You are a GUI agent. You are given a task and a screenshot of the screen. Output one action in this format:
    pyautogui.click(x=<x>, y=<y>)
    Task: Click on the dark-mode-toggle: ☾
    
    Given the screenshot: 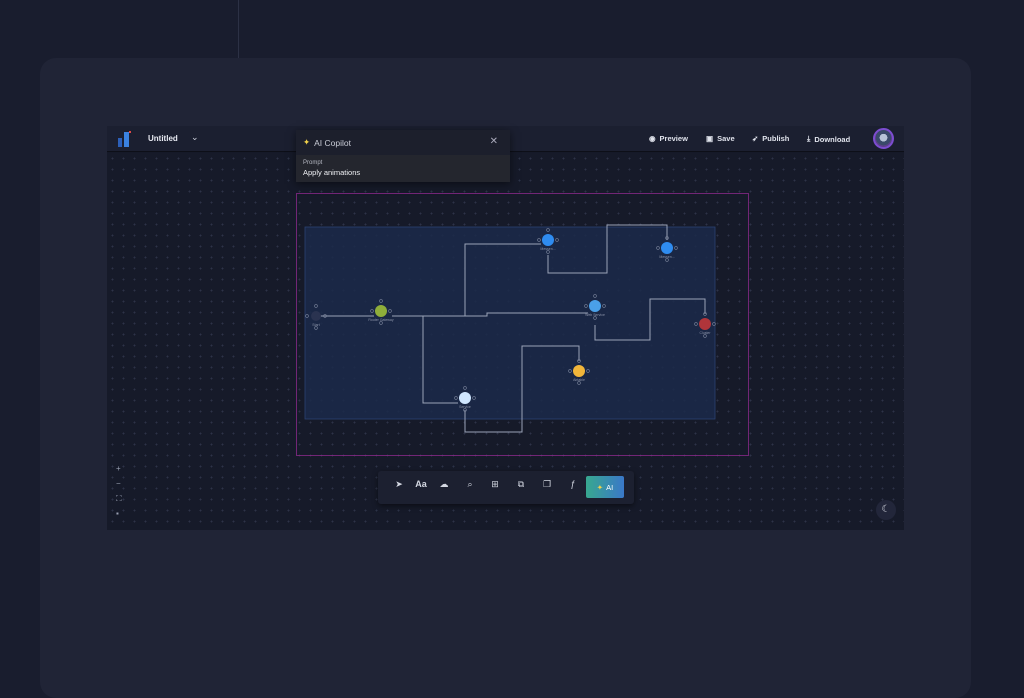 What is the action you would take?
    pyautogui.click(x=886, y=510)
    